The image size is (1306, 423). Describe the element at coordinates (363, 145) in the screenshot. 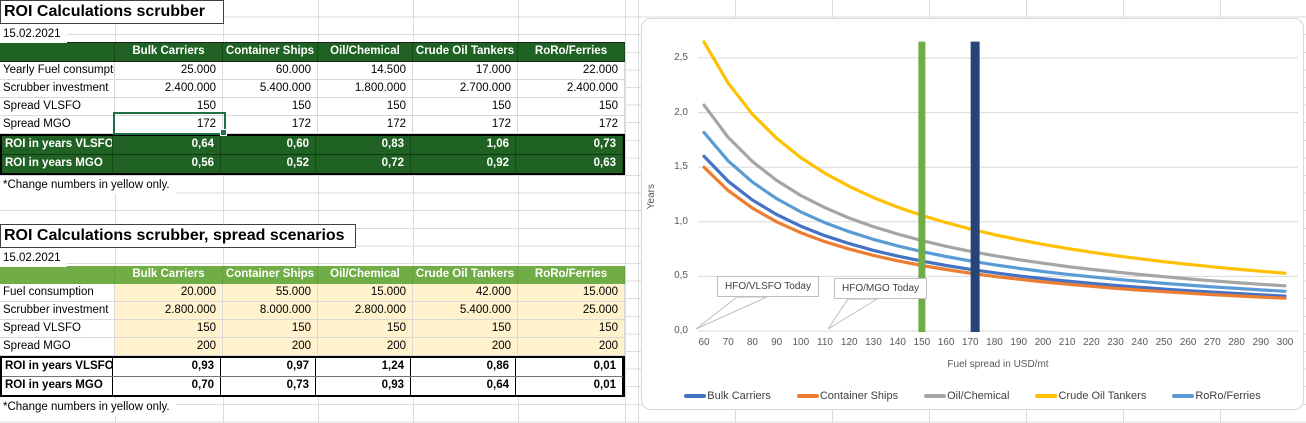

I see `roi-value-cell: 0,83` at that location.